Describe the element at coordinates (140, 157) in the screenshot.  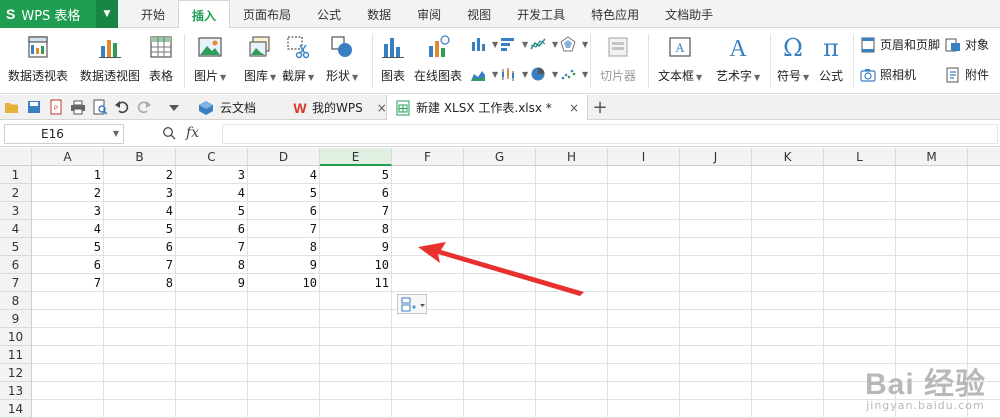
I see `column-header: B` at that location.